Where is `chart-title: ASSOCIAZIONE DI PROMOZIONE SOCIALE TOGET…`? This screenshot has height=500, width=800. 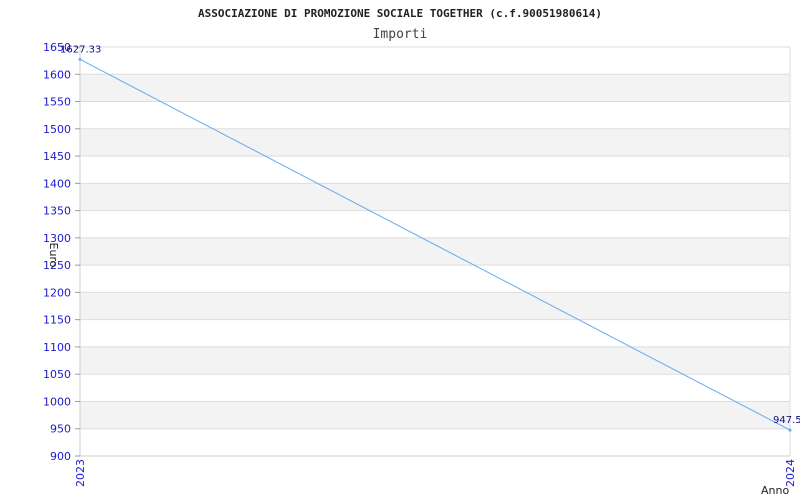 chart-title: ASSOCIAZIONE DI PROMOZIONE SOCIALE TOGET… is located at coordinates (400, 13).